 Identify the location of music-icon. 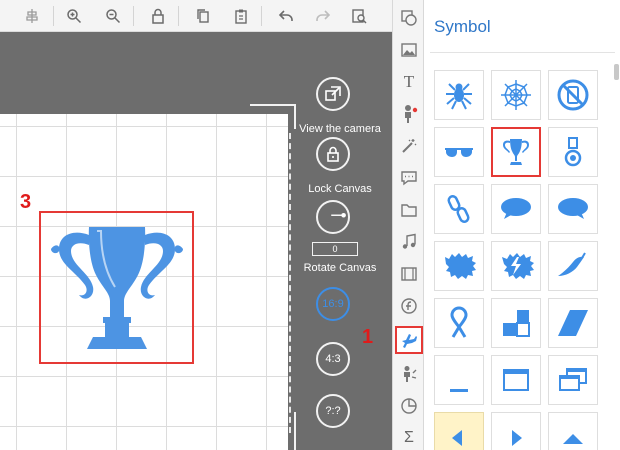
(409, 242).